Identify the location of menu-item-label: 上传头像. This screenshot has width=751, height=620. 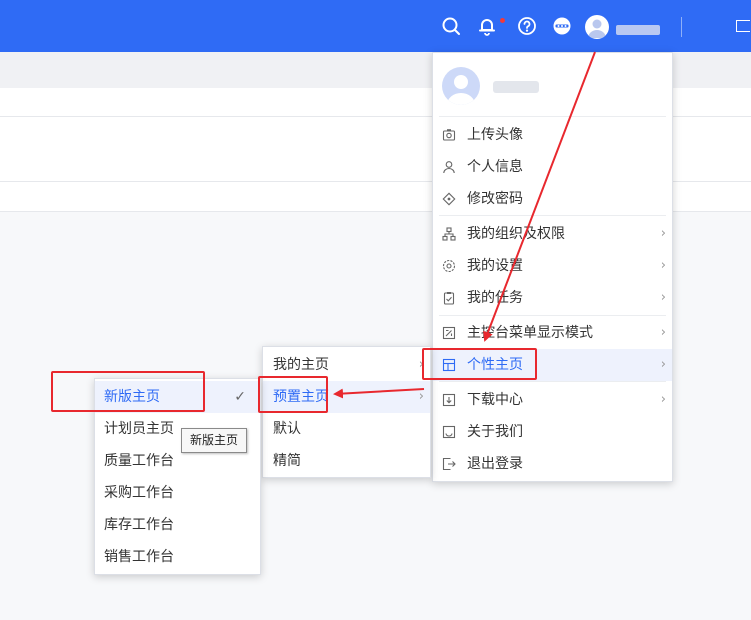
(495, 135).